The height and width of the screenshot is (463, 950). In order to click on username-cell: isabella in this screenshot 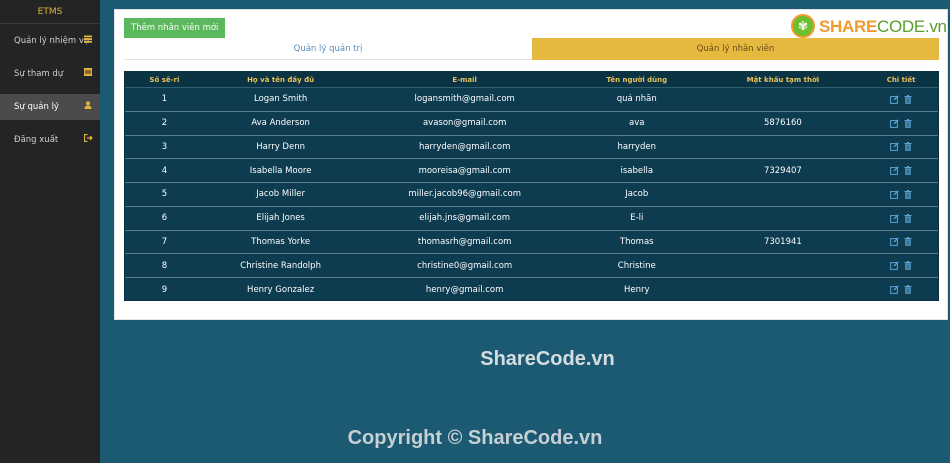, I will do `click(637, 170)`.